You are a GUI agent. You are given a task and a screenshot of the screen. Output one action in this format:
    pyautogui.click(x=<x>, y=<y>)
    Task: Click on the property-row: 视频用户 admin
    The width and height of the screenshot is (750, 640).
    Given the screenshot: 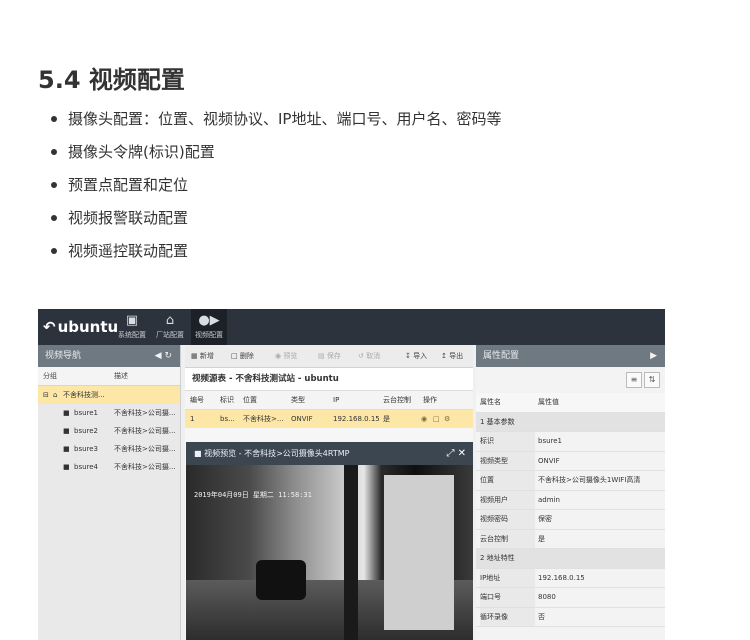 What is the action you would take?
    pyautogui.click(x=570, y=500)
    